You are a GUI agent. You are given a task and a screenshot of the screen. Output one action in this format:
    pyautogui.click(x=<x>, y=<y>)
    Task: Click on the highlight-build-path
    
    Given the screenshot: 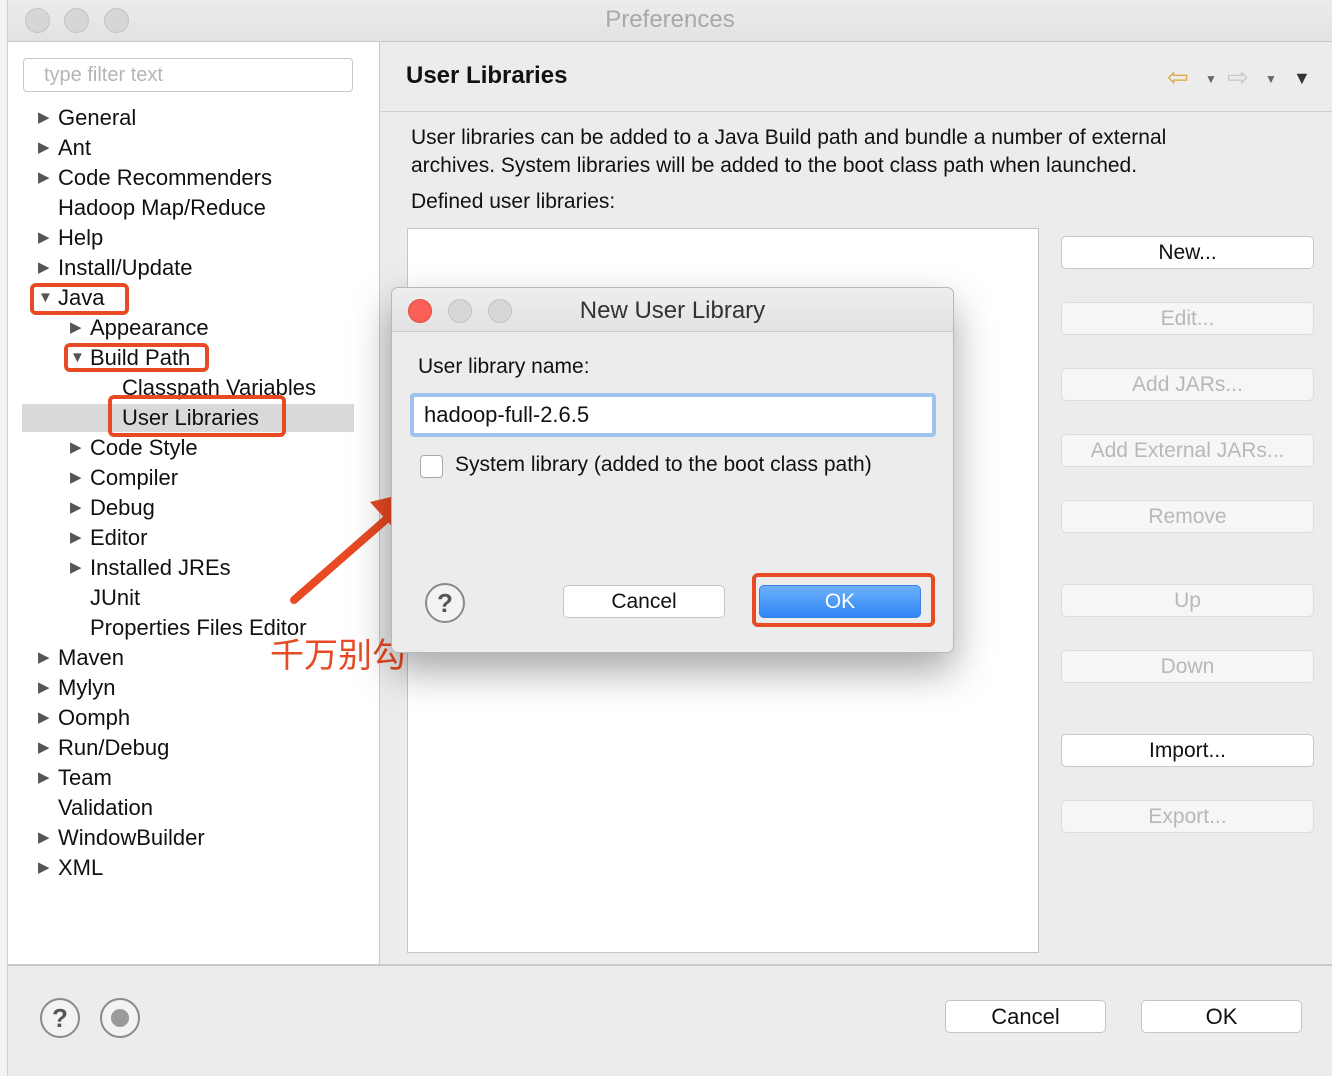 What is the action you would take?
    pyautogui.click(x=136, y=357)
    